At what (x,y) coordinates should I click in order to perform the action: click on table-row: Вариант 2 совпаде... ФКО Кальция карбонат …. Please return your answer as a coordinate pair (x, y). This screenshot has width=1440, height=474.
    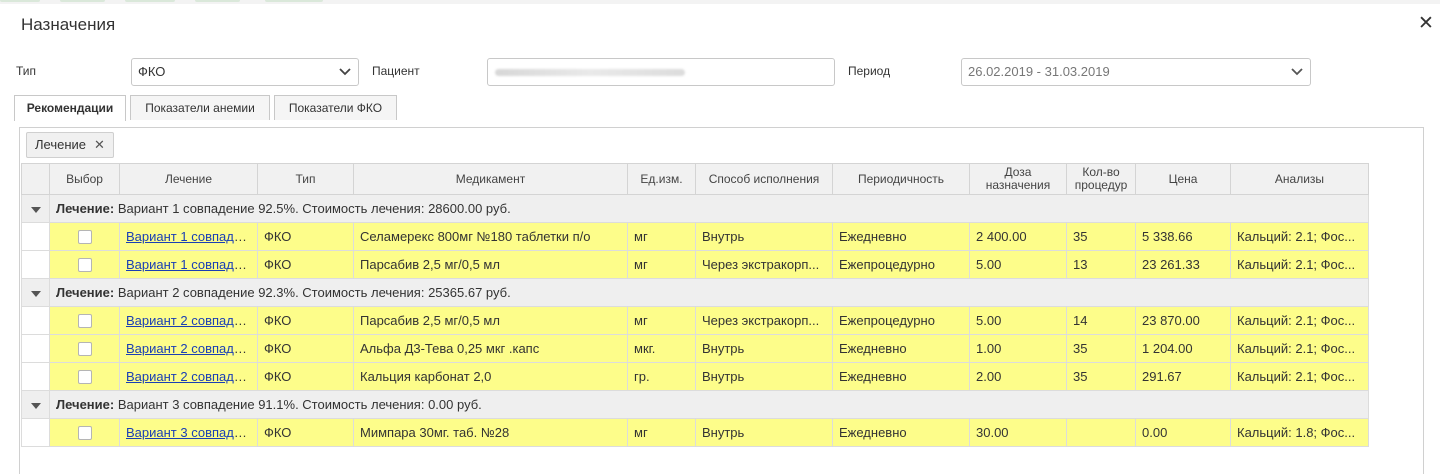
    Looking at the image, I should click on (695, 376).